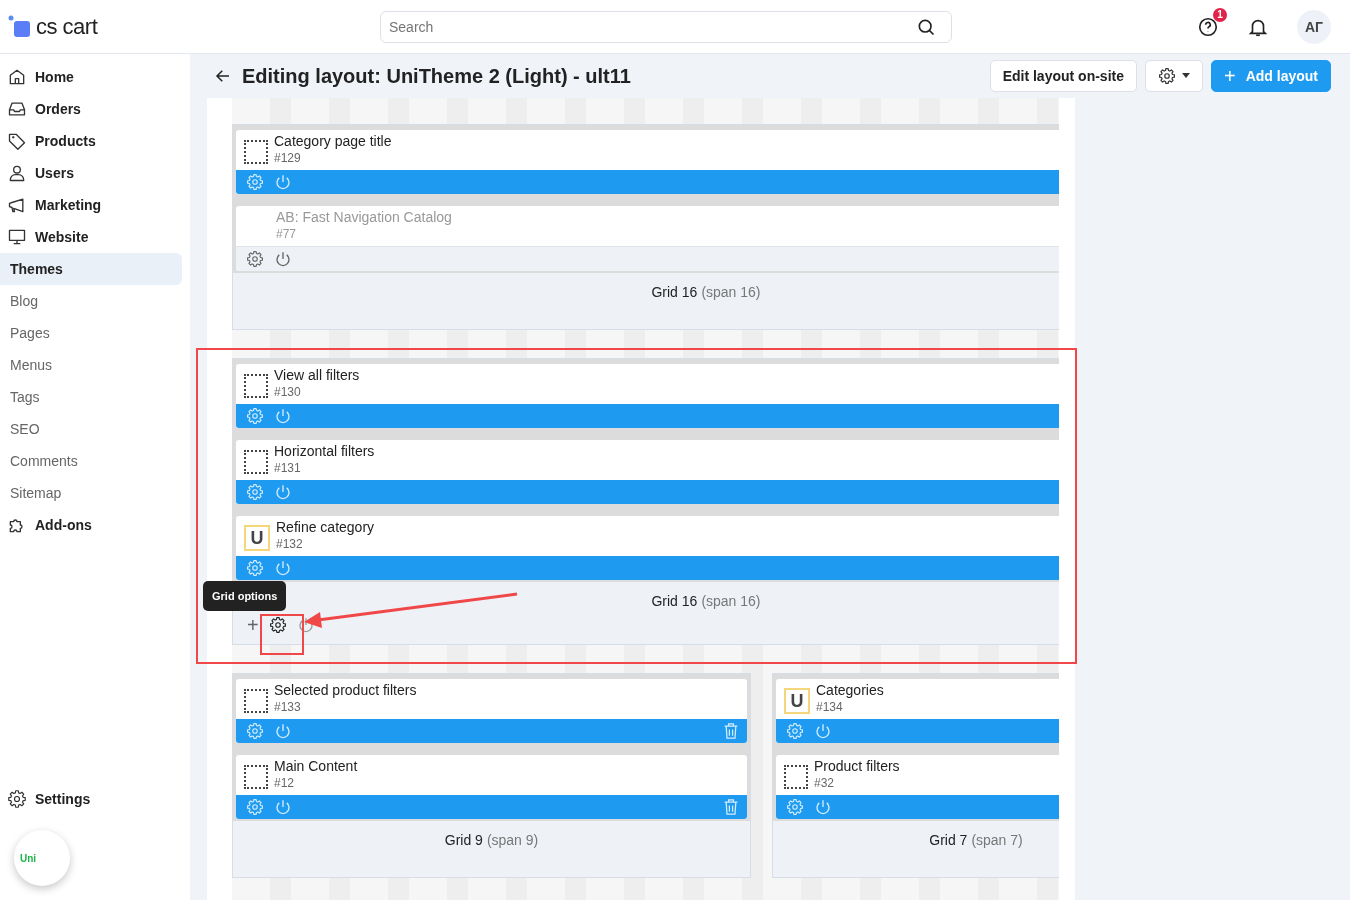  Describe the element at coordinates (91, 397) in the screenshot. I see `sidebar-item: Tags` at that location.